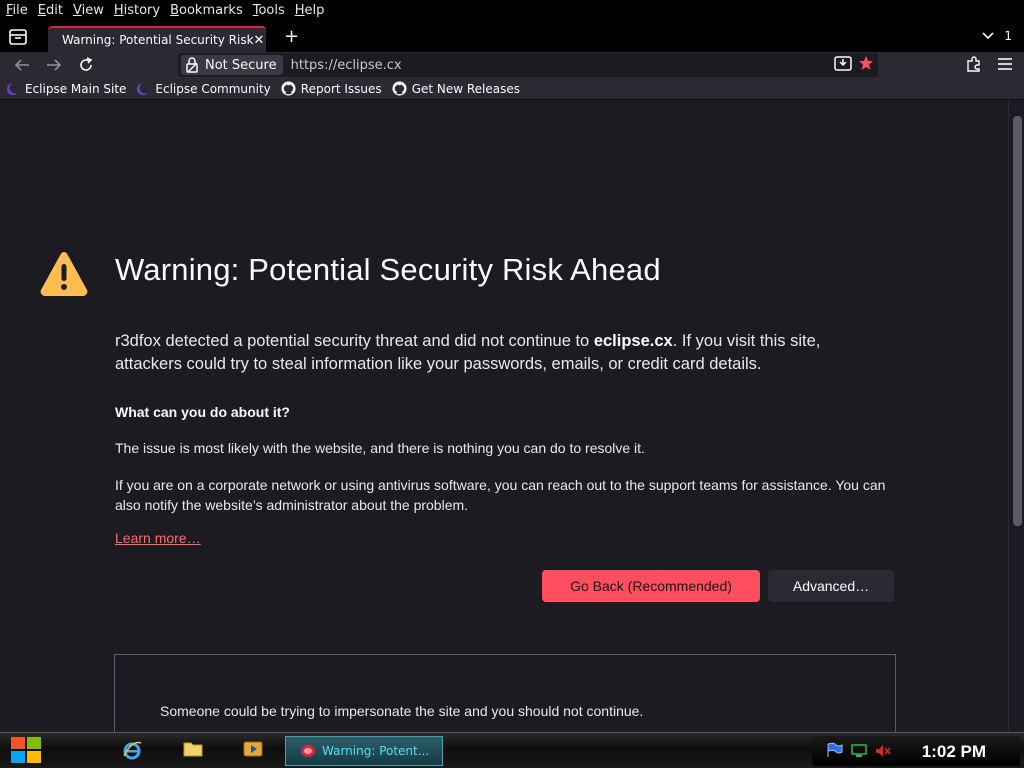 This screenshot has height=768, width=1024. What do you see at coordinates (20, 10) in the screenshot?
I see `menu-file-label: ile` at bounding box center [20, 10].